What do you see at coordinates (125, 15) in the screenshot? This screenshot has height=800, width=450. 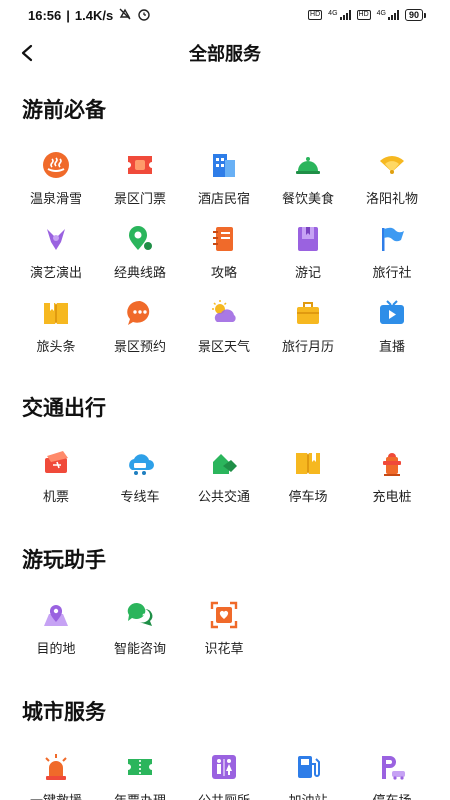 I see `mute-icon` at bounding box center [125, 15].